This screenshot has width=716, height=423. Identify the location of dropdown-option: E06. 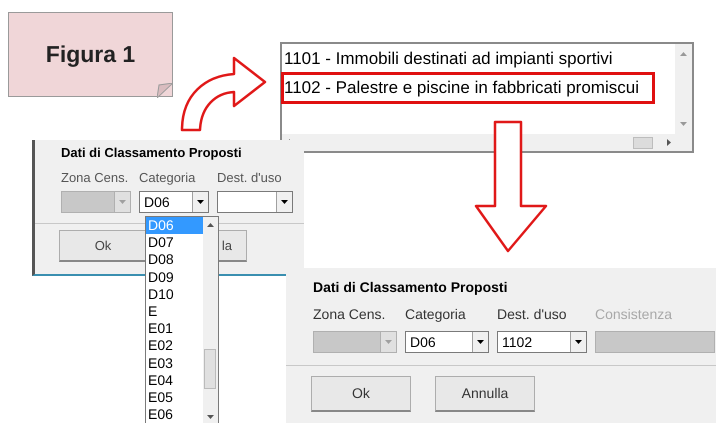
(174, 414).